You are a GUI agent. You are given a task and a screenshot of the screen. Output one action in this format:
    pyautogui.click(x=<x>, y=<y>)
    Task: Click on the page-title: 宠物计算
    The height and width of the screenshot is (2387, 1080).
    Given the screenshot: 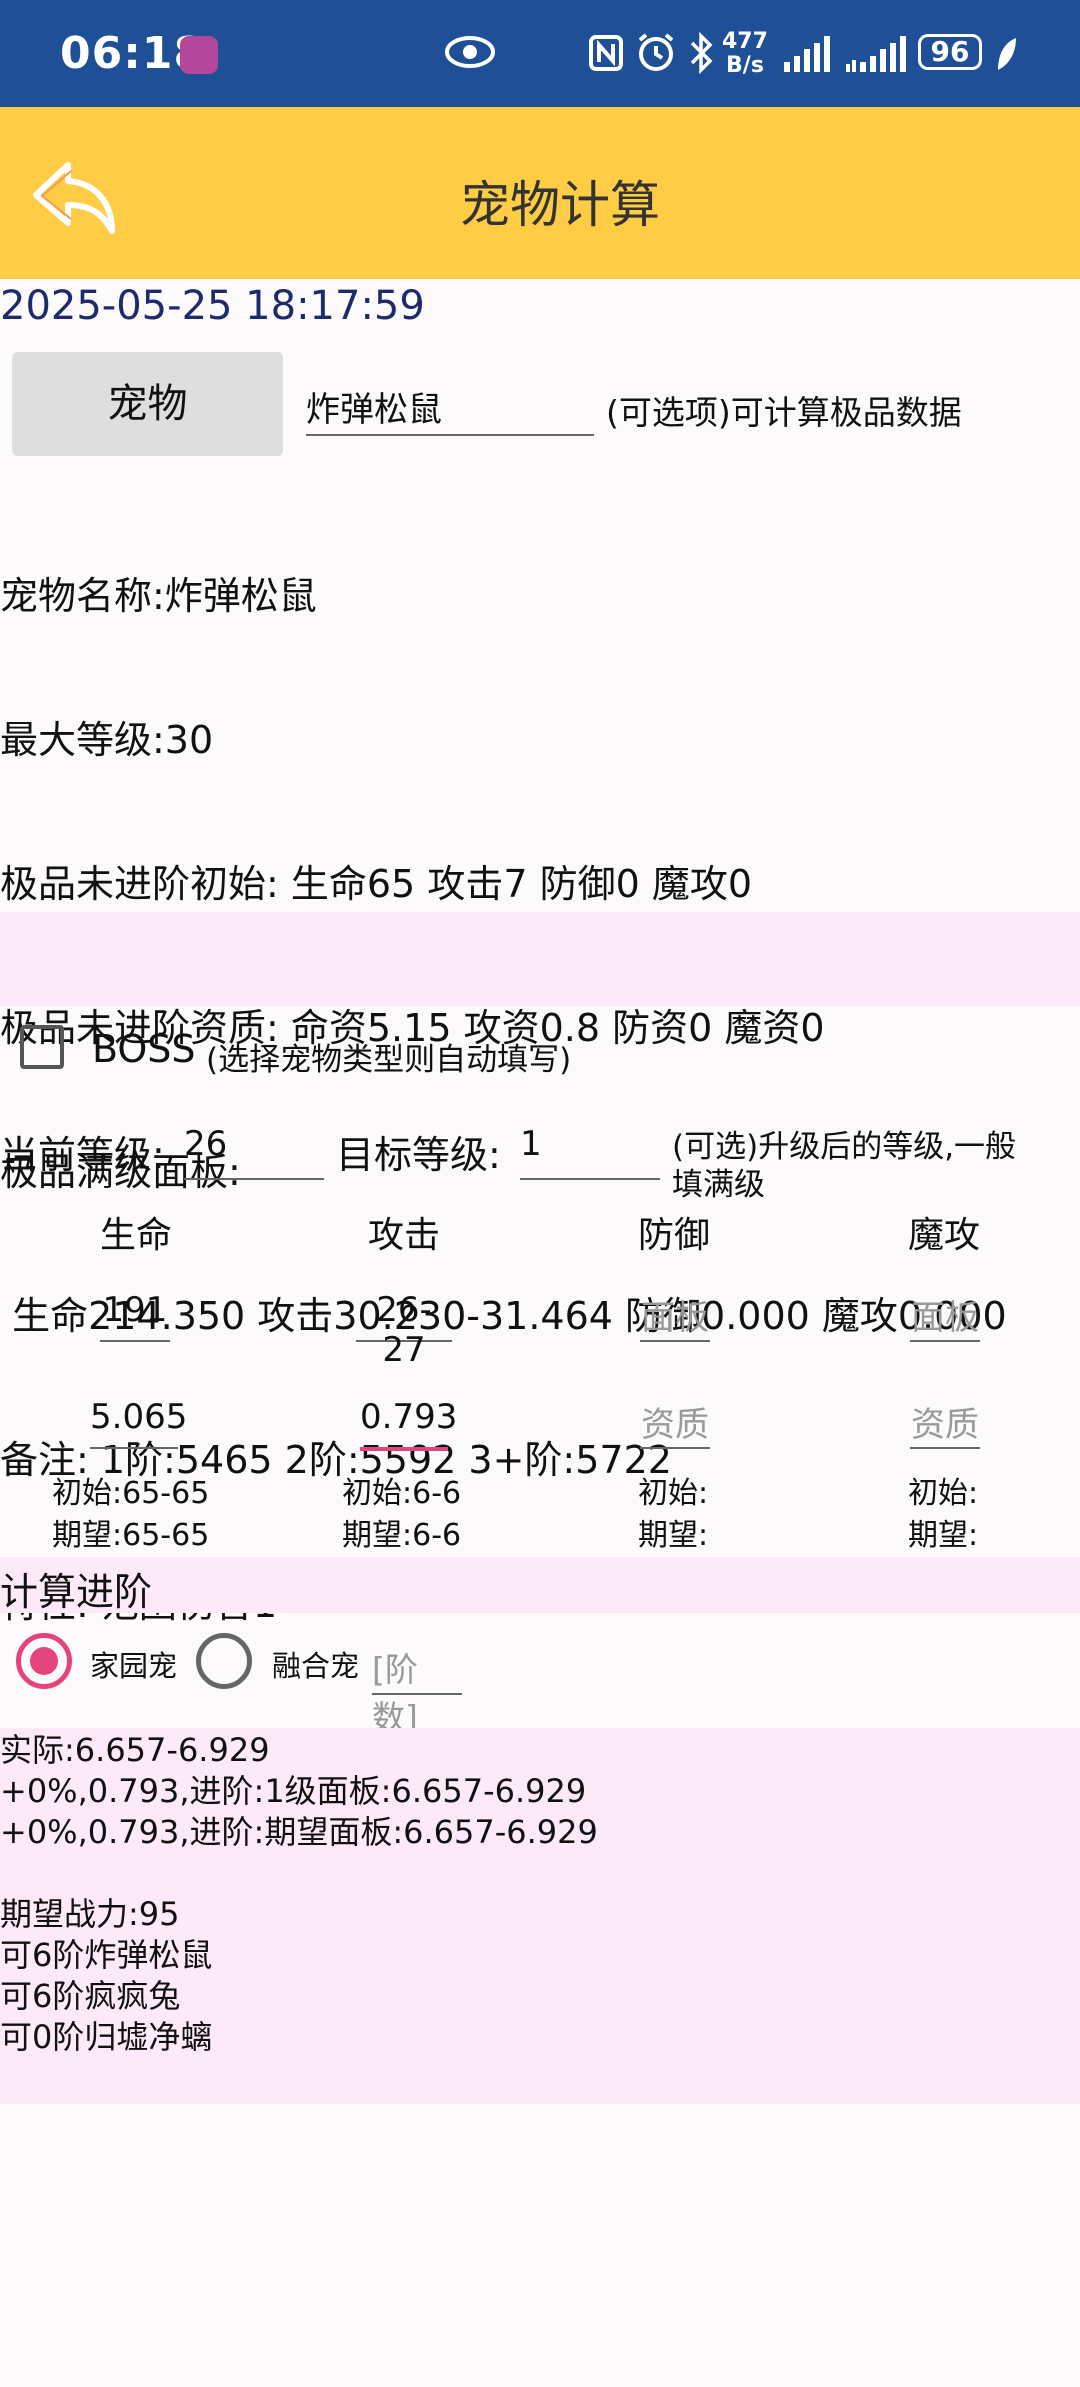 What is the action you would take?
    pyautogui.click(x=560, y=205)
    